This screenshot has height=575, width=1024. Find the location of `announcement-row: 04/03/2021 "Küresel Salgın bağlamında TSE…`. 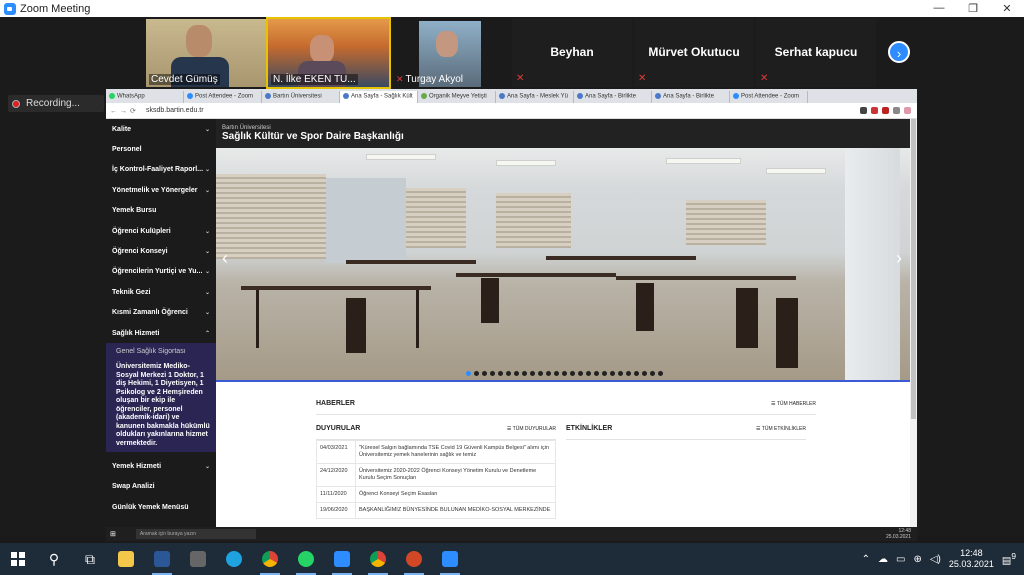

announcement-row: 04/03/2021 "Küresel Salgın bağlamında TSE… is located at coordinates (436, 452).